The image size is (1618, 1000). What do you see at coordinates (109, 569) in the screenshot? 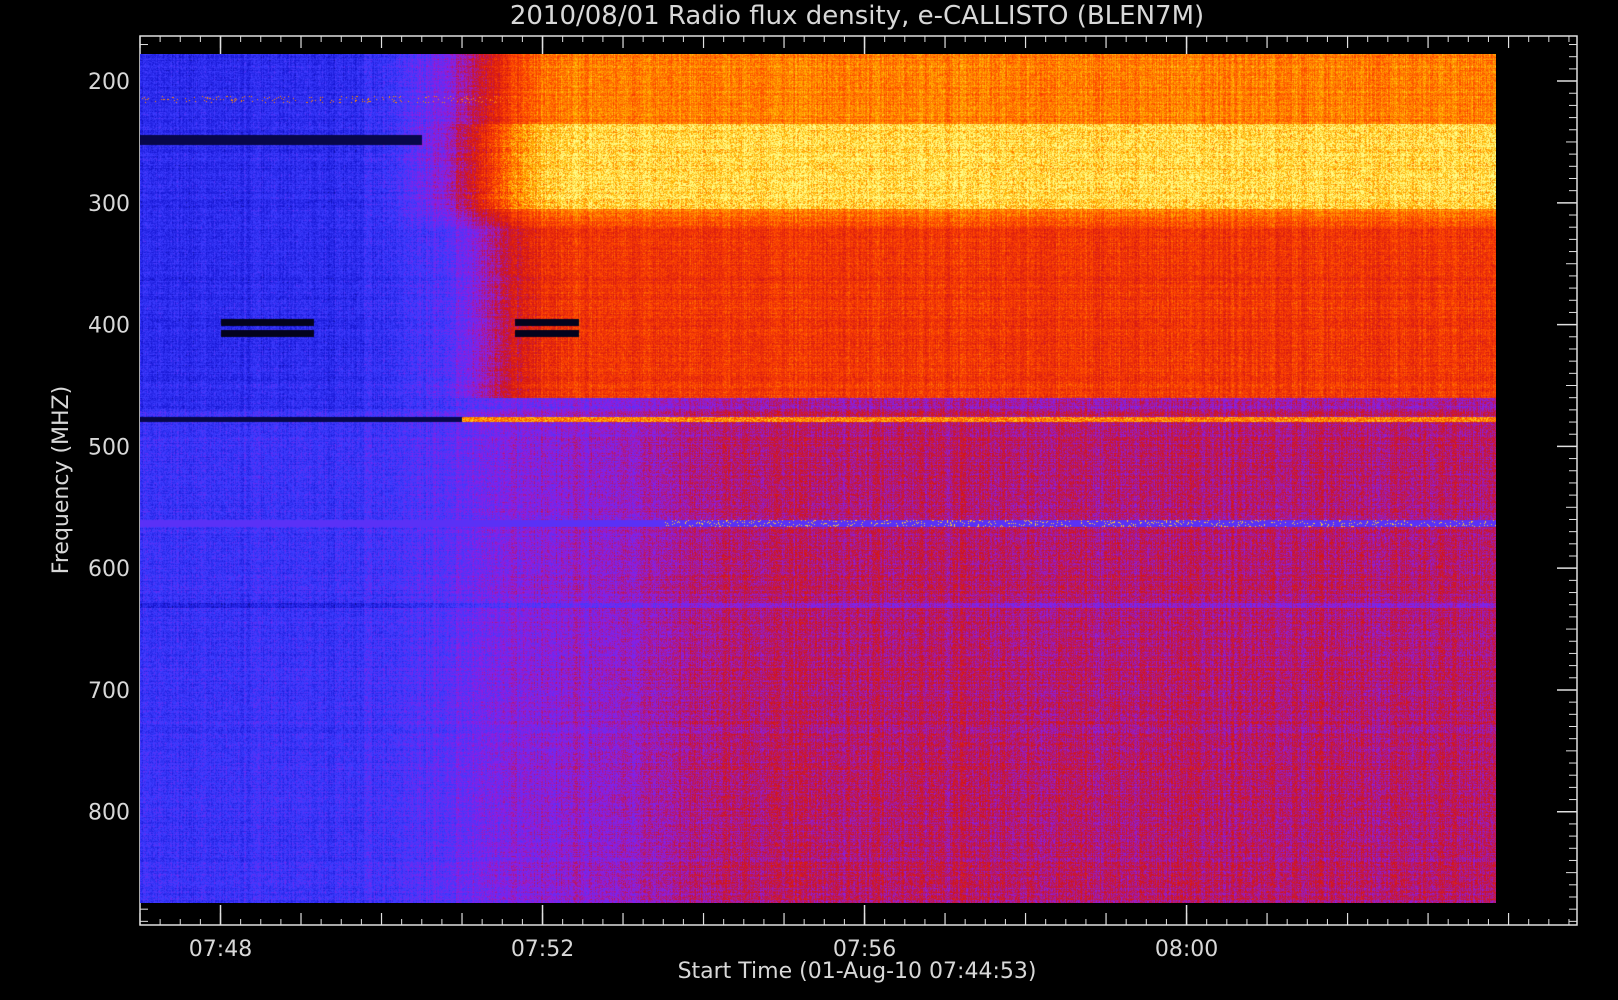
I see `y-tick-label: 600` at bounding box center [109, 569].